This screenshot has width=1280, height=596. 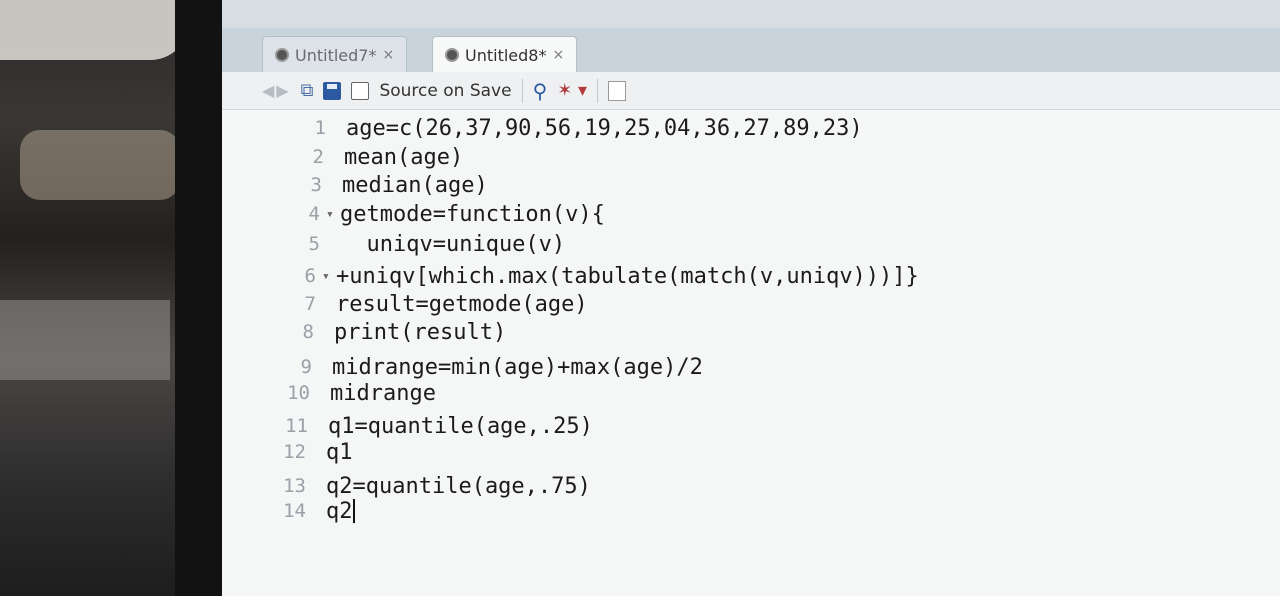 What do you see at coordinates (472, 214) in the screenshot?
I see `code-text: getmode=function(v){` at bounding box center [472, 214].